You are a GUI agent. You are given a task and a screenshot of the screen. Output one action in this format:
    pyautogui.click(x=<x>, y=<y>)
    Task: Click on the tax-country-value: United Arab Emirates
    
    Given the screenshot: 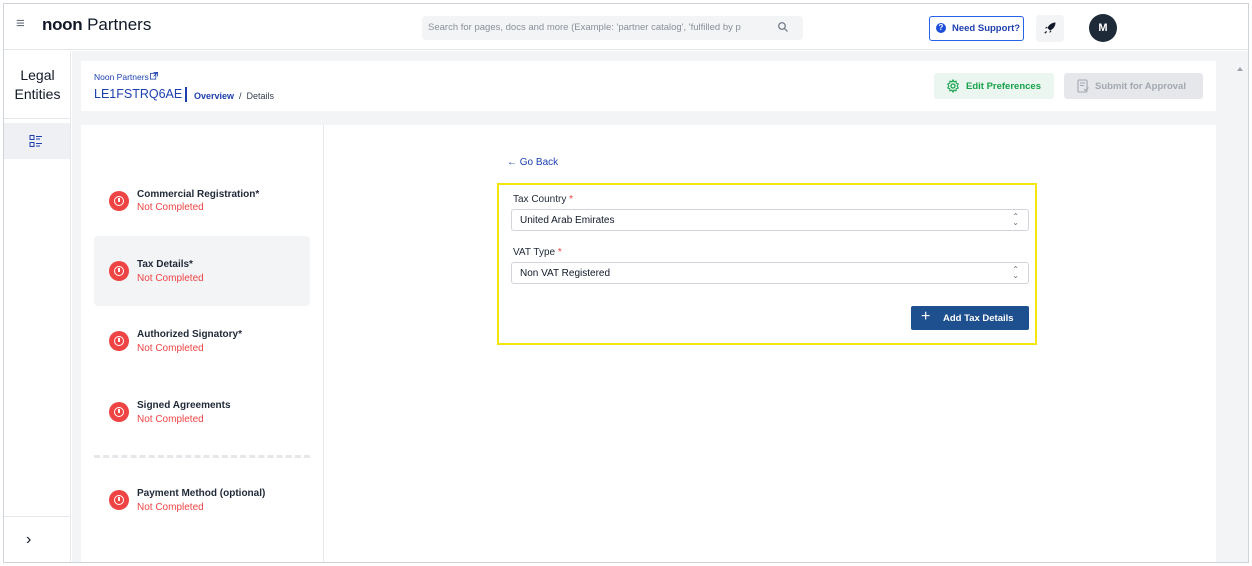 What is the action you would take?
    pyautogui.click(x=567, y=220)
    